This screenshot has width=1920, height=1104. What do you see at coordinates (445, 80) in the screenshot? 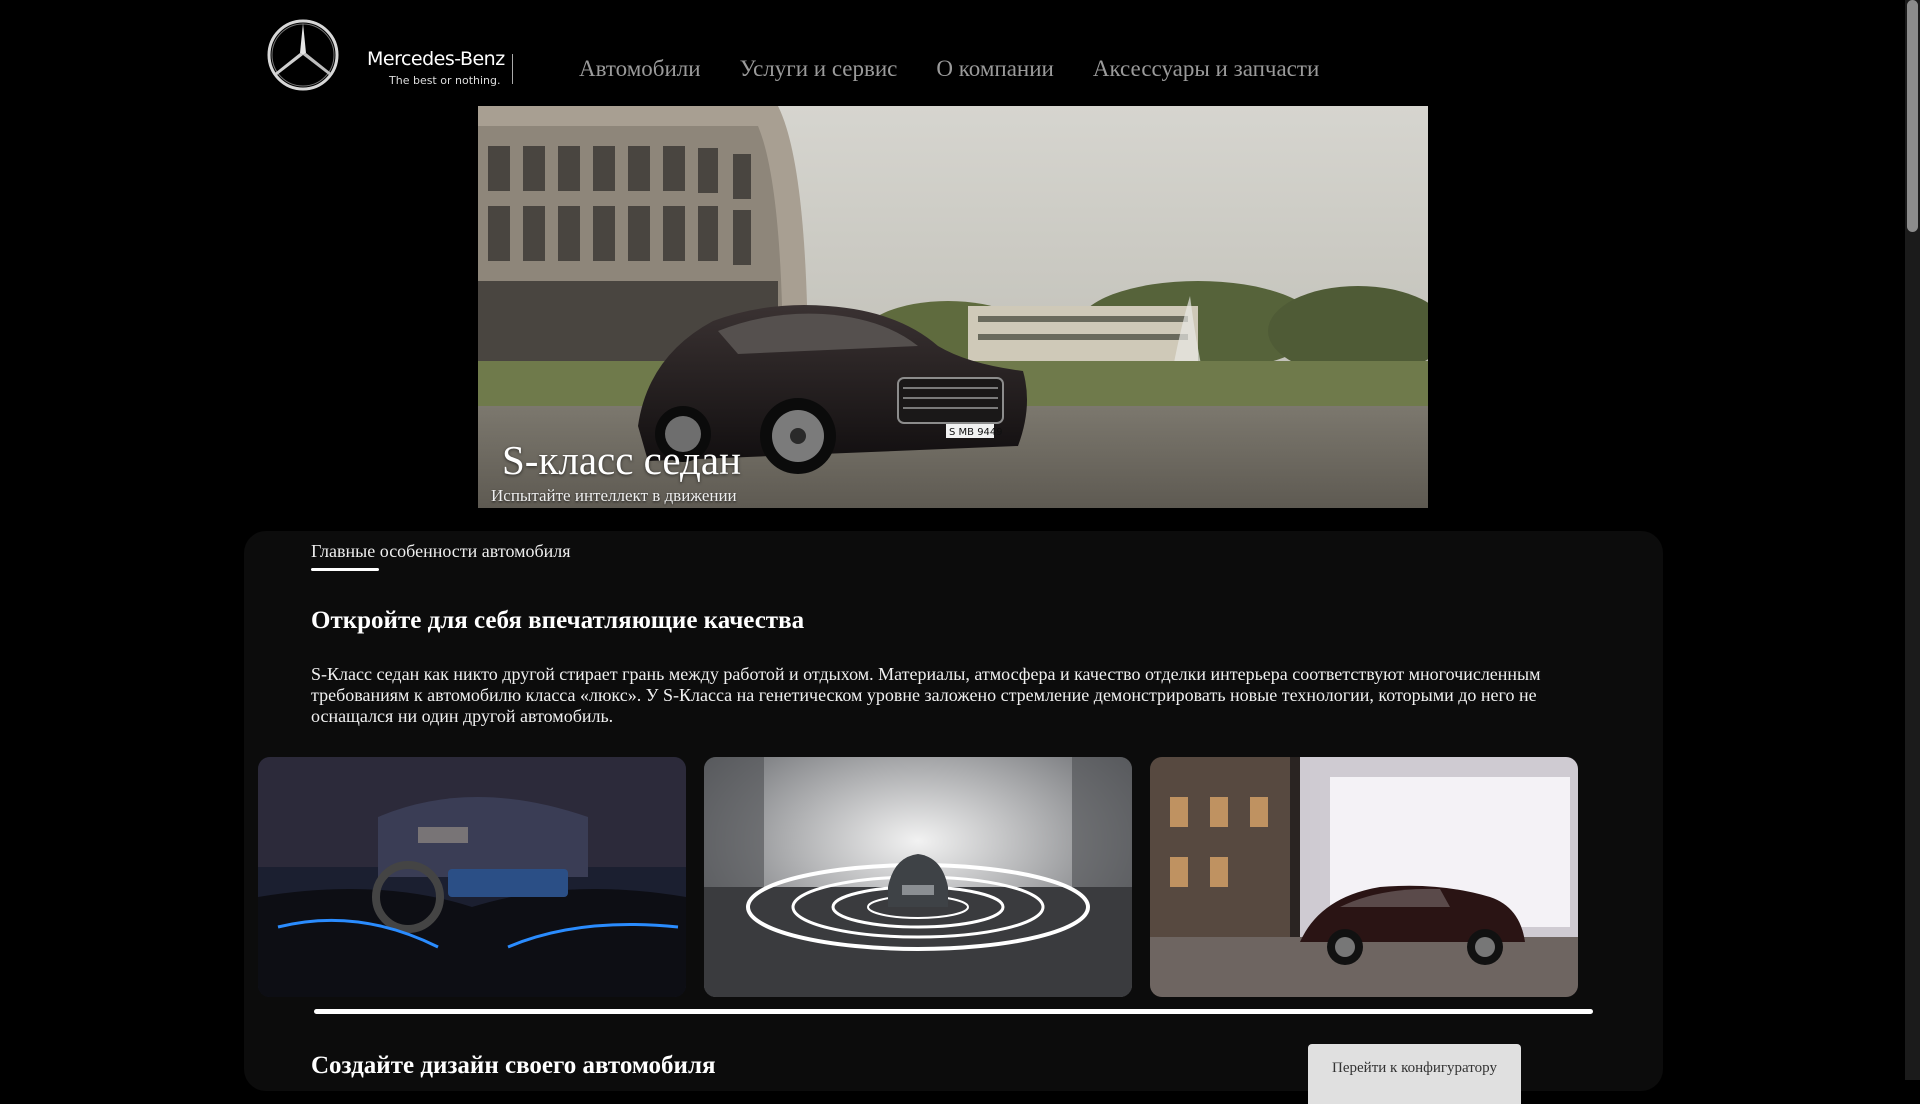
I see `brand-tagline: The best or nothing.` at bounding box center [445, 80].